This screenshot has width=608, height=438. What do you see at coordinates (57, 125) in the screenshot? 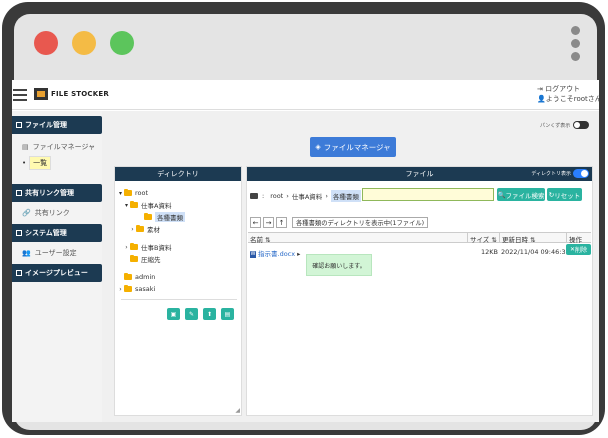
I see `sidebar-section-file-management: ファイル管理` at bounding box center [57, 125].